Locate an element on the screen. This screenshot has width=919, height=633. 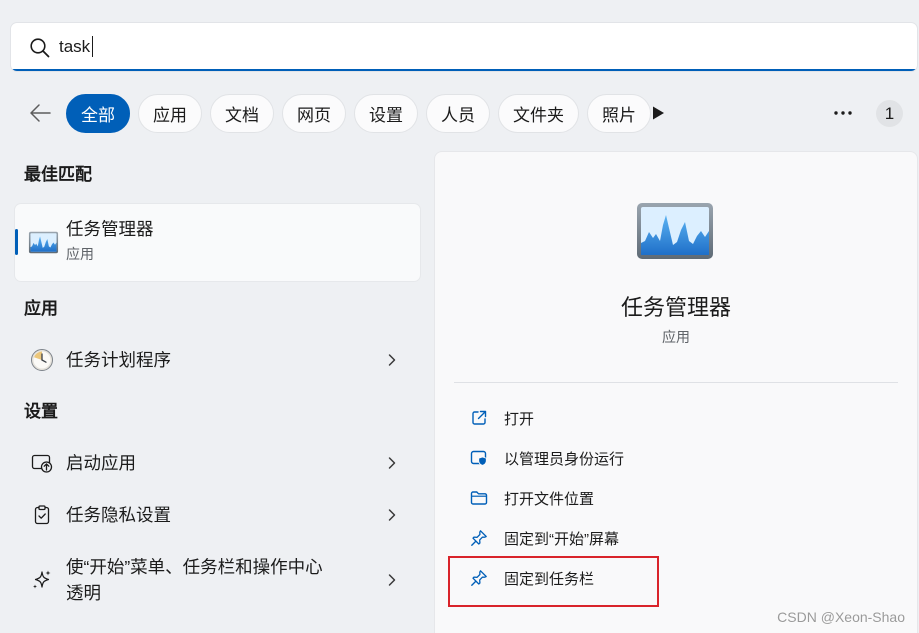
folder-icon is located at coordinates (479, 498).